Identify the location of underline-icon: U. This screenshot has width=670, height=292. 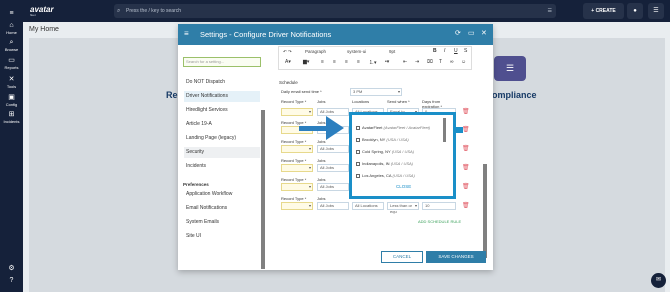
(456, 51).